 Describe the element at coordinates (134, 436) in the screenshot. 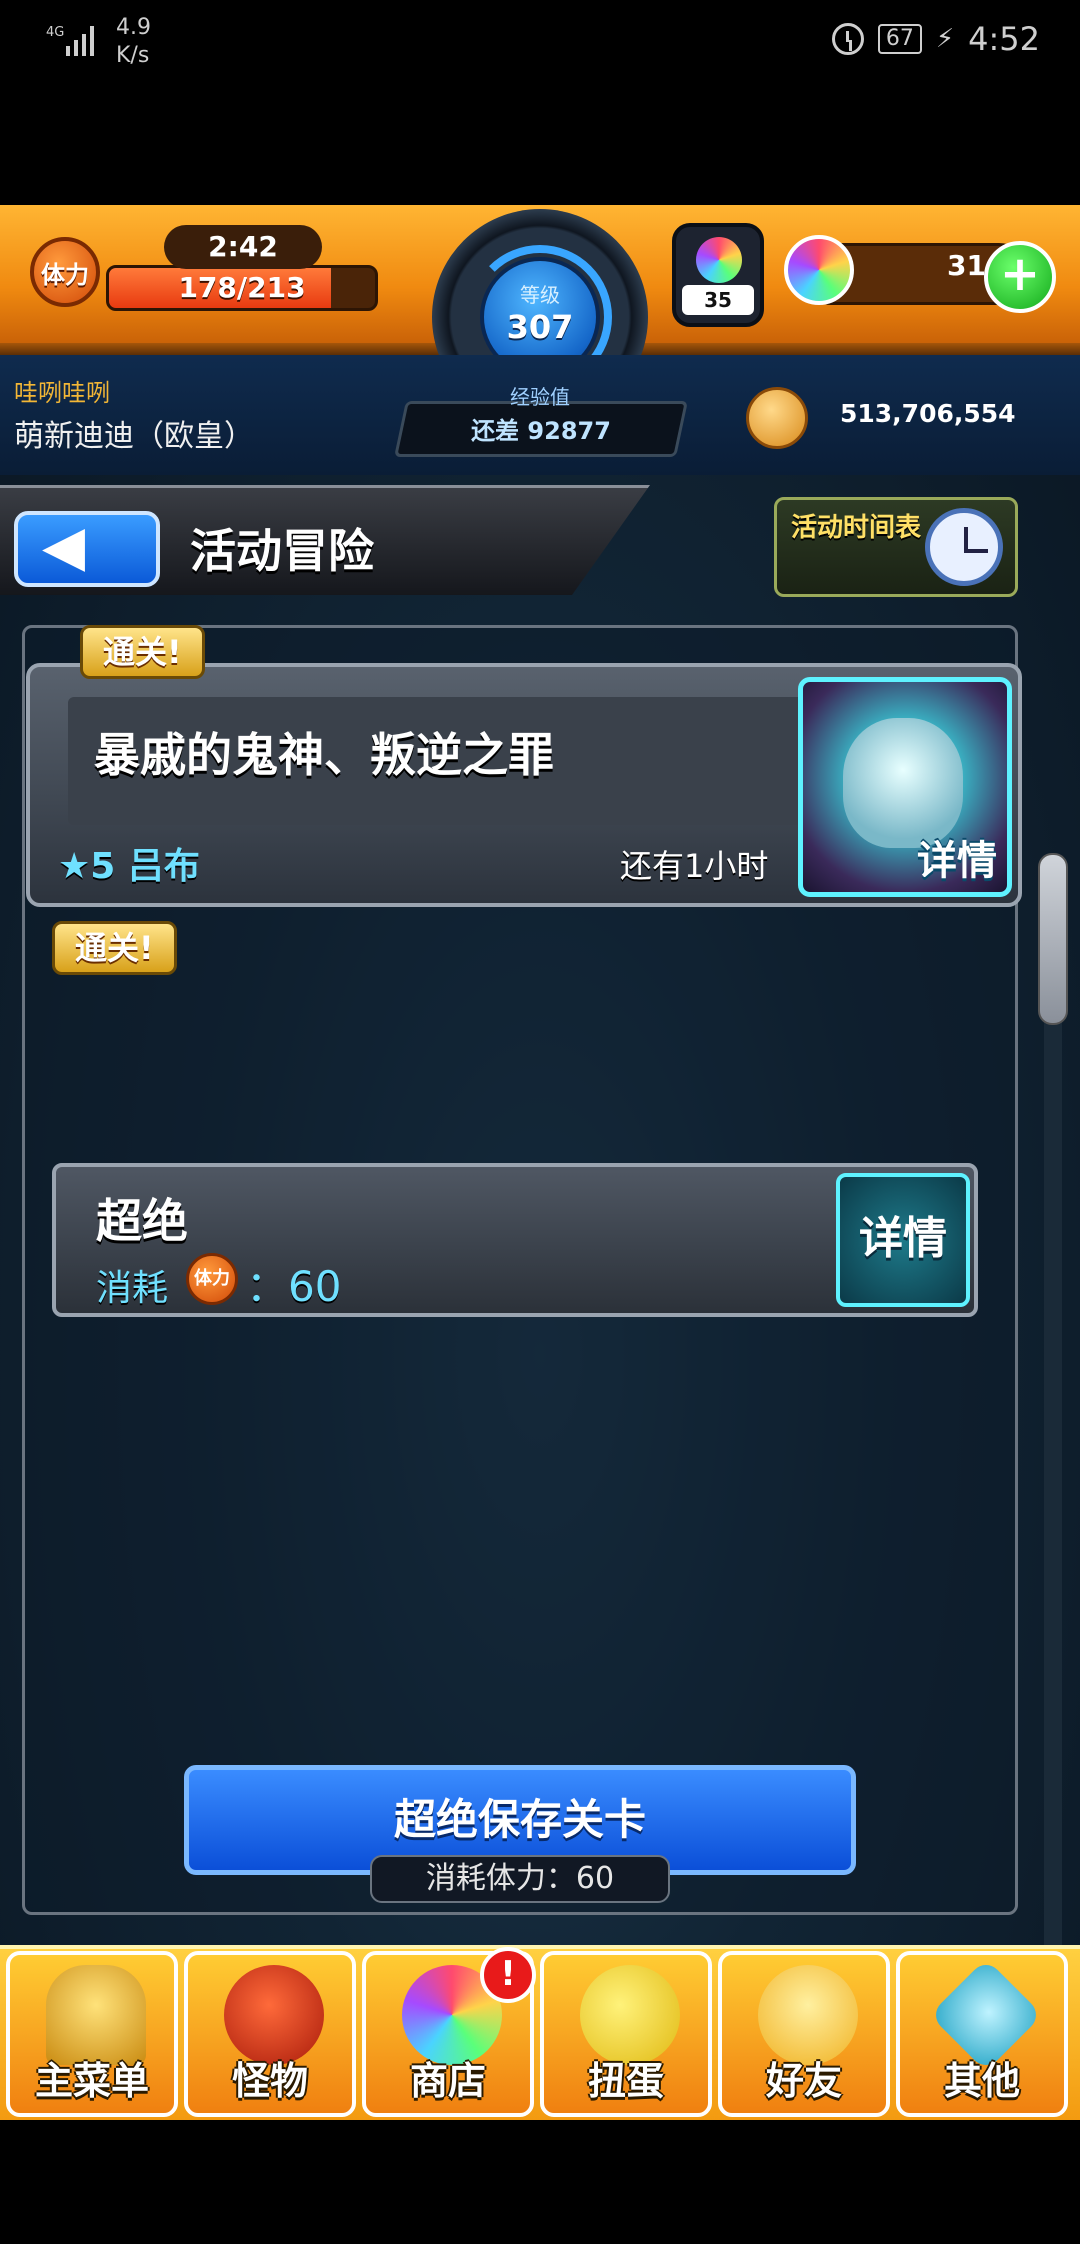

I see `user-name: 萌新迪迪（欧皇）` at that location.